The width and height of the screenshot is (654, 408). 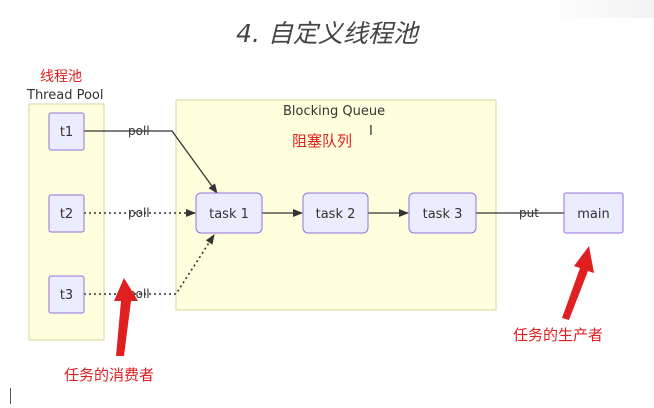 I want to click on edge-label-poll-1: poll, so click(x=139, y=131).